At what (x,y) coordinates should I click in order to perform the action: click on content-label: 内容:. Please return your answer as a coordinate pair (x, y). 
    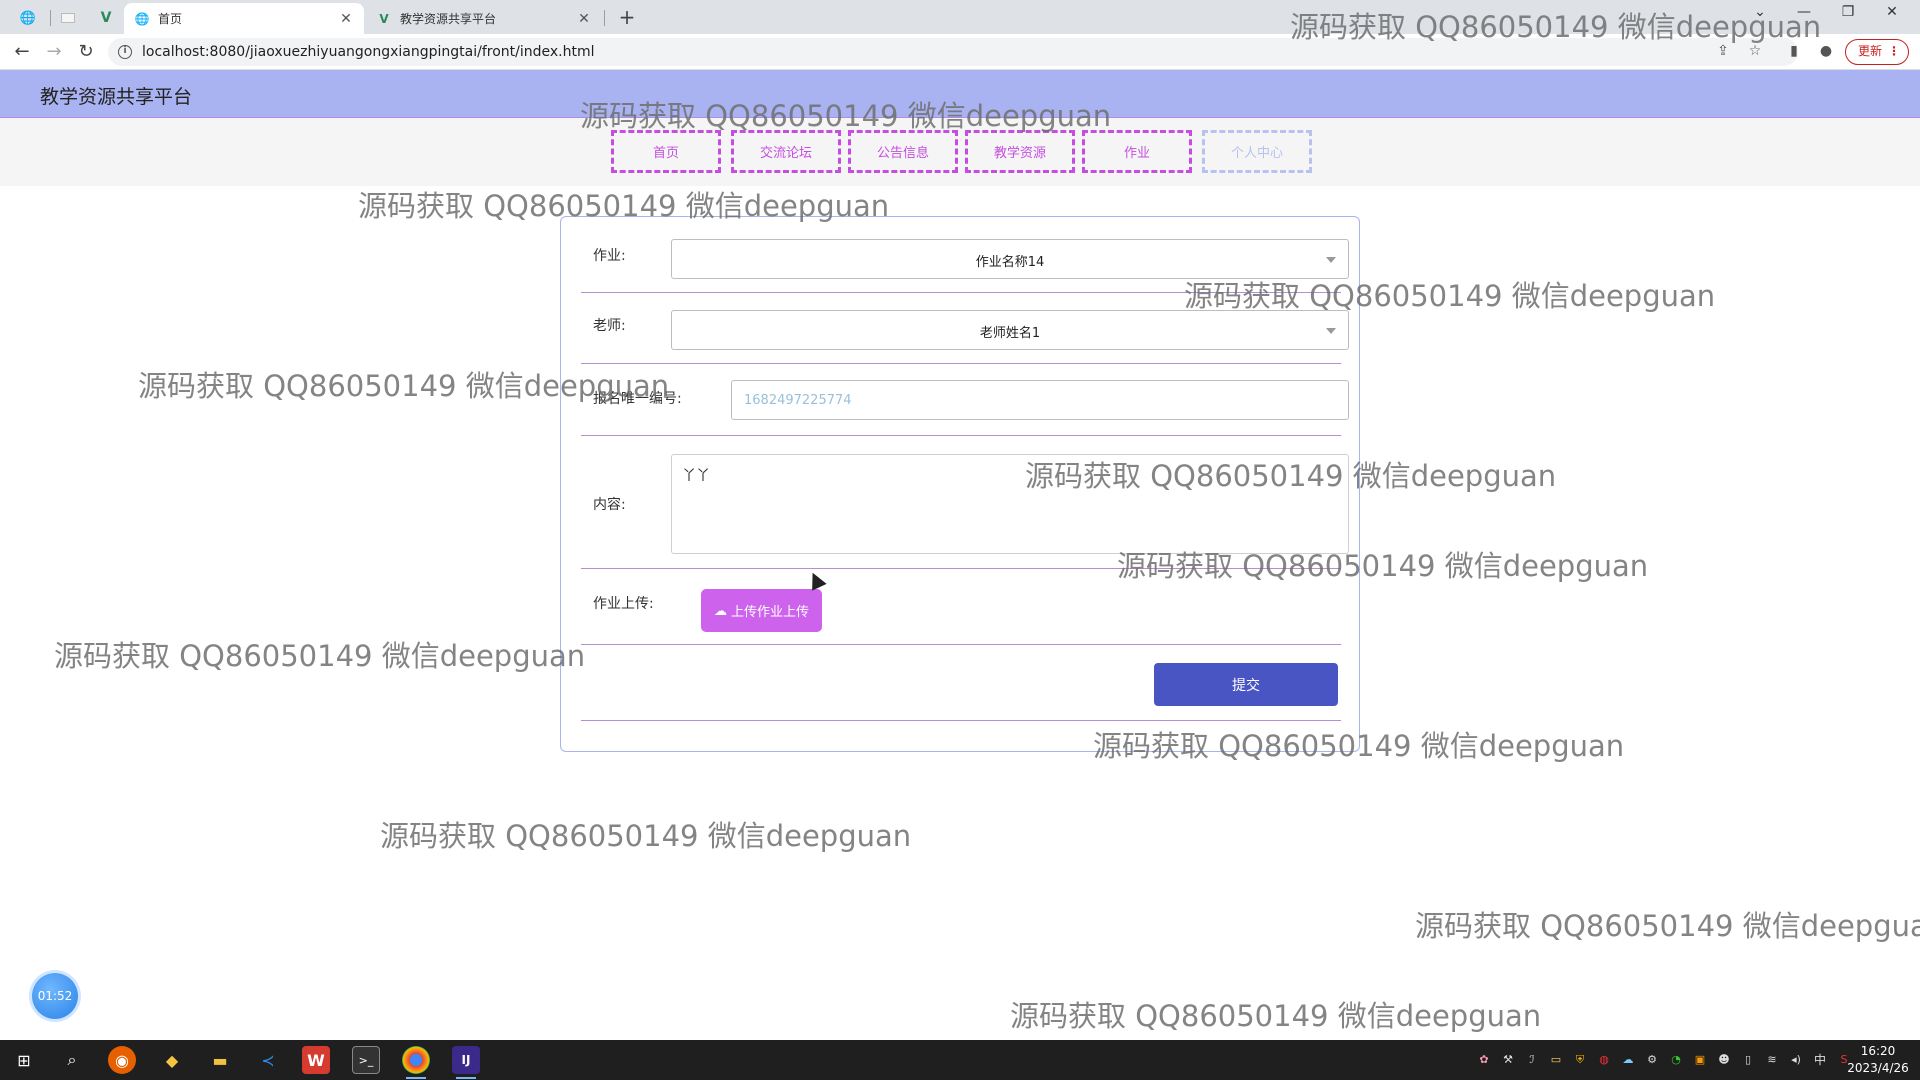
    Looking at the image, I should click on (609, 505).